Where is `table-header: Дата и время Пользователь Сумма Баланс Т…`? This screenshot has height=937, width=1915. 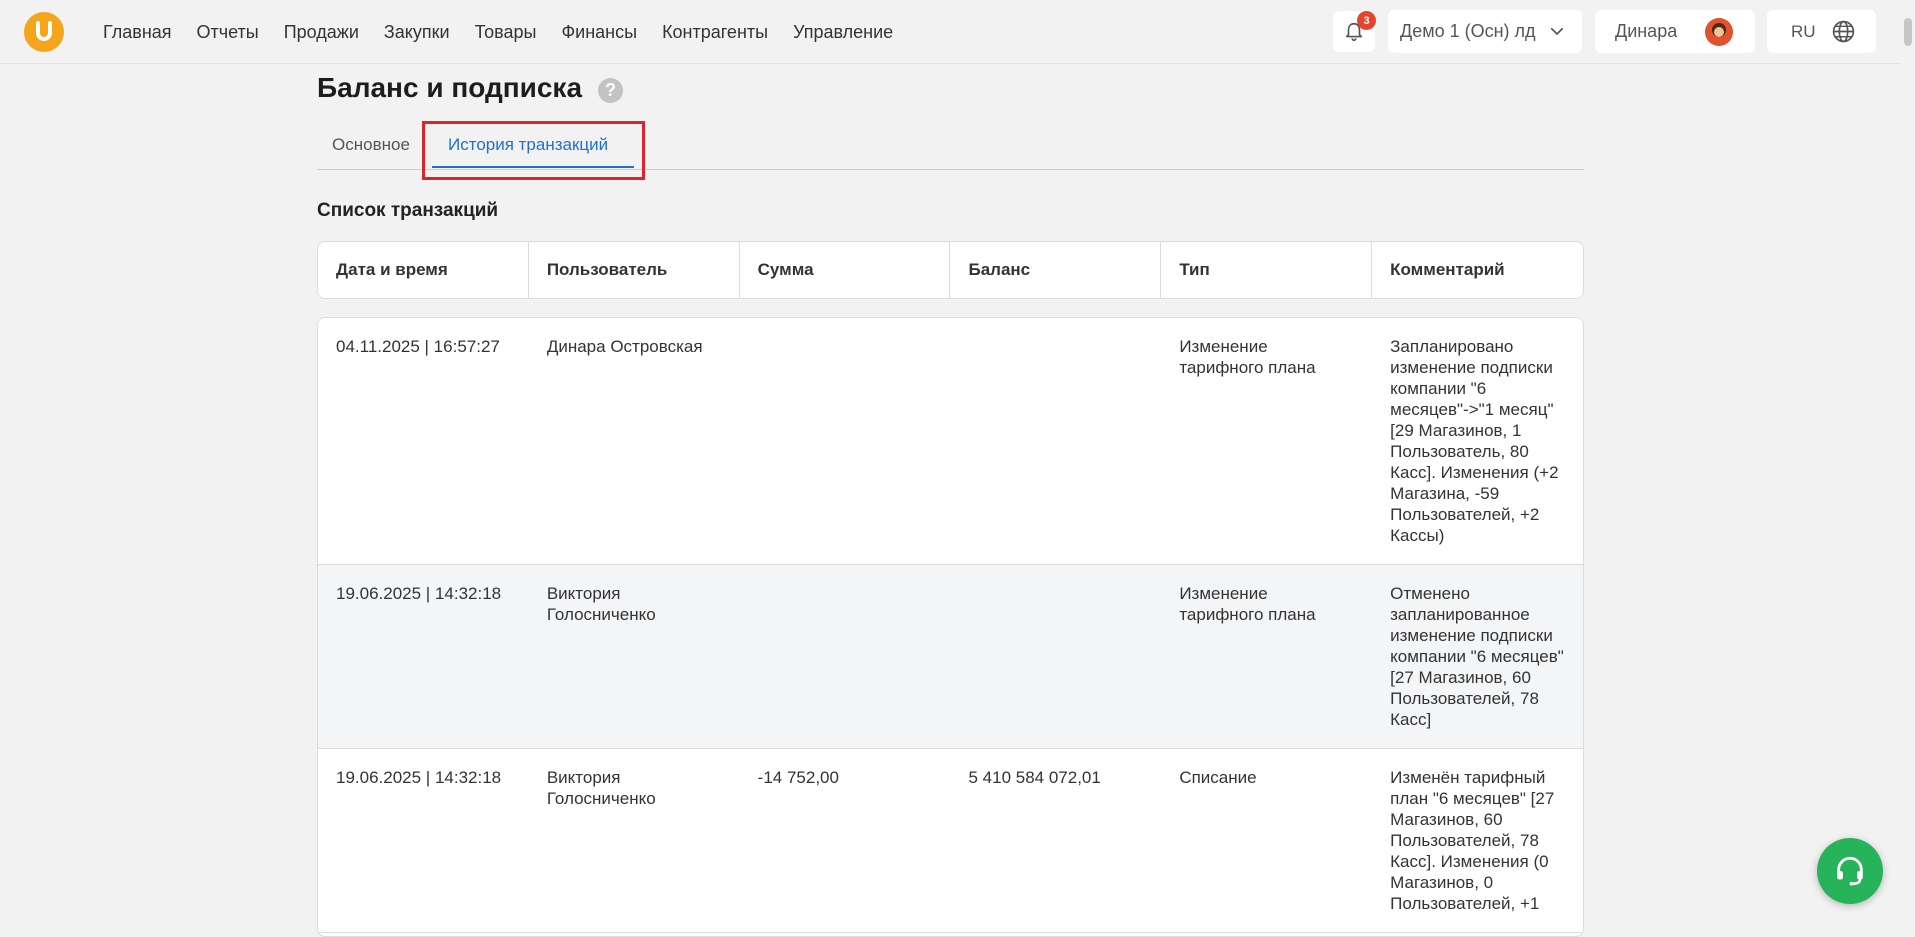 table-header: Дата и время Пользователь Сумма Баланс Т… is located at coordinates (950, 270).